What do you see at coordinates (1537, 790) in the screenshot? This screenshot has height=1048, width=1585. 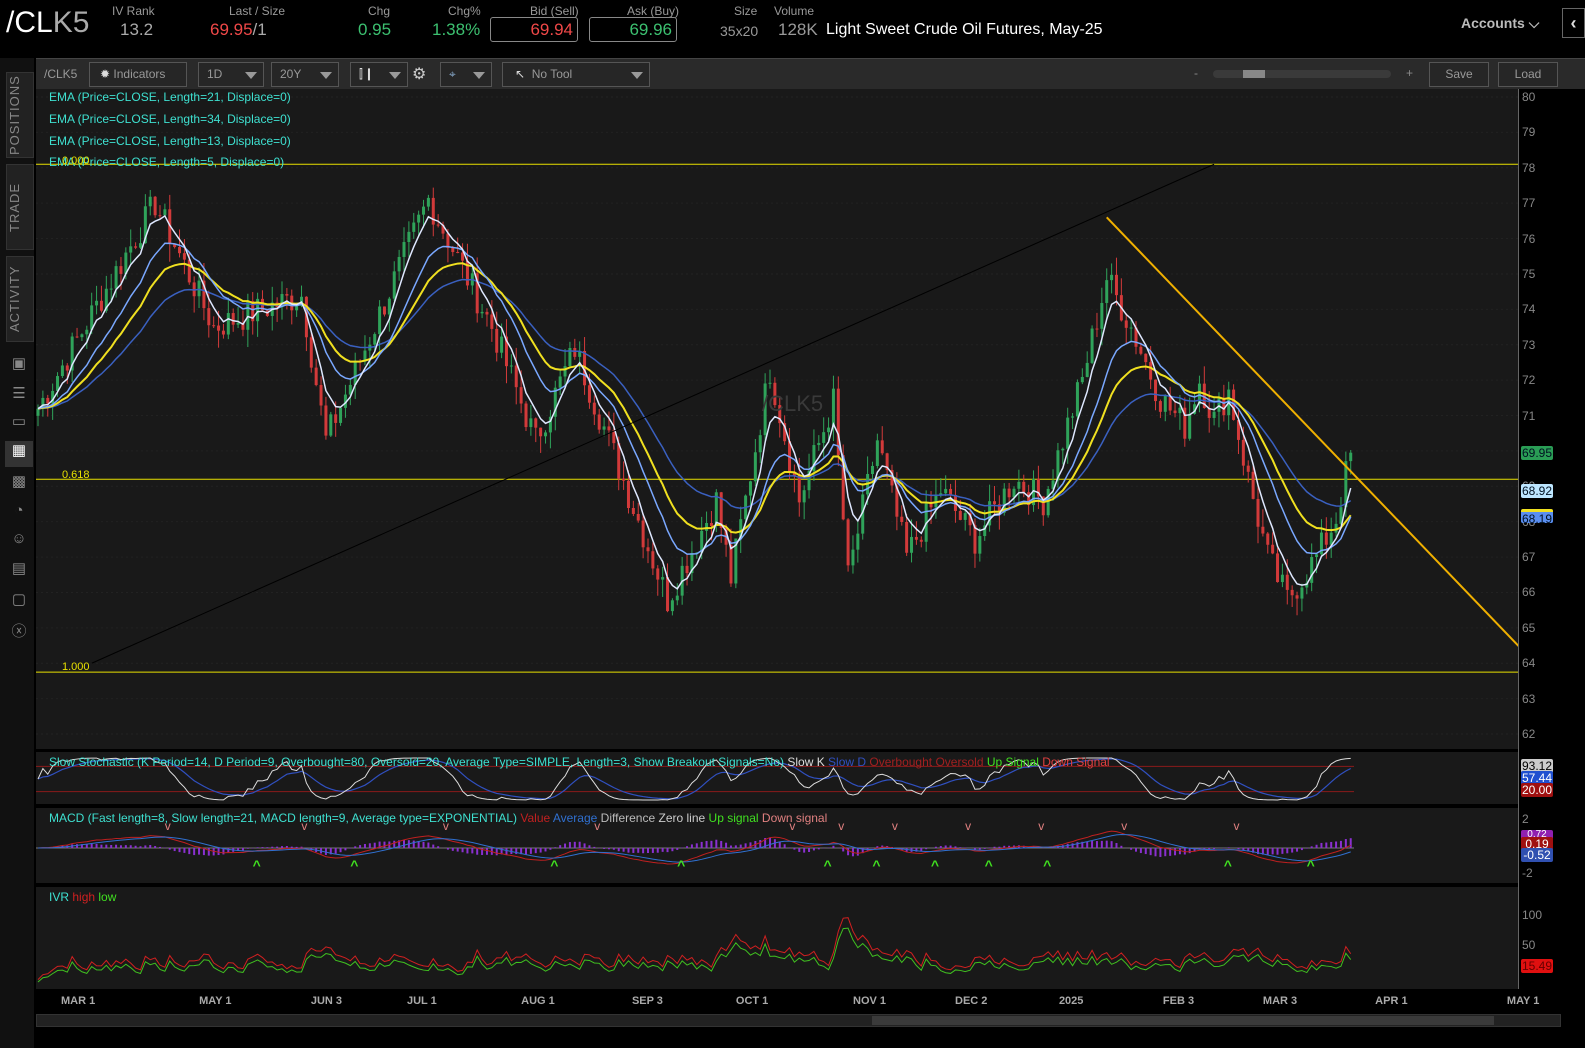 I see `oversold-tag: 20.00` at bounding box center [1537, 790].